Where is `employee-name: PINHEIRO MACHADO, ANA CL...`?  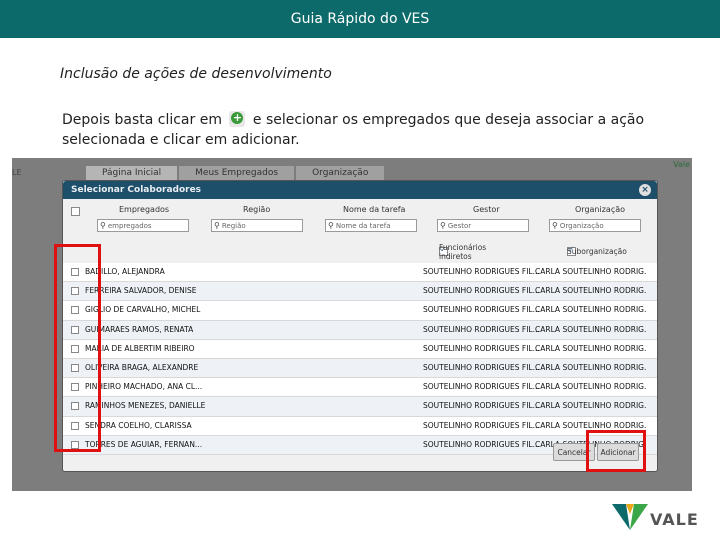
employee-name: PINHEIRO MACHADO, ANA CL... is located at coordinates (144, 387).